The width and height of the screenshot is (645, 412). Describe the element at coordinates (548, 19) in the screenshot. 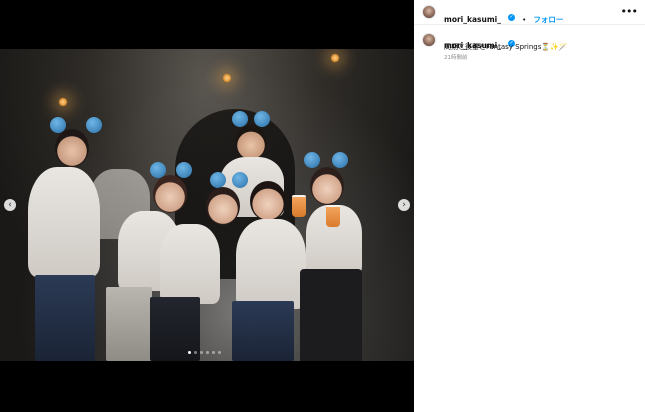

I see `follow-button: フォロー` at that location.